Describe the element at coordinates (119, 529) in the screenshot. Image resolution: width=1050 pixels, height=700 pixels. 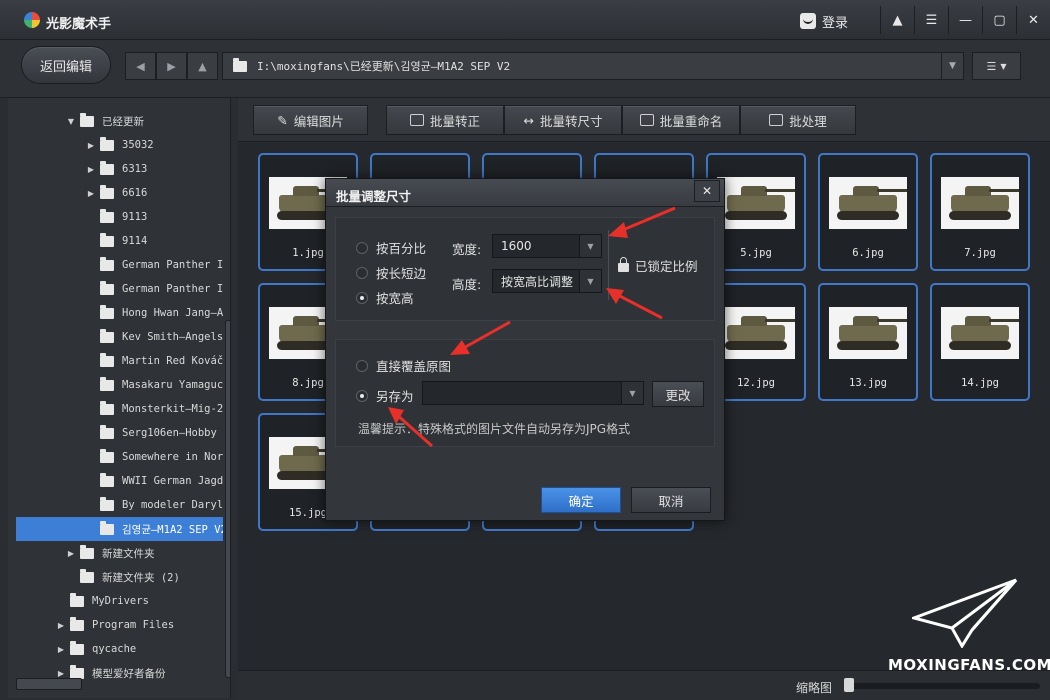
I see `tree-item: 김영균—M1A2 SEP V2` at that location.